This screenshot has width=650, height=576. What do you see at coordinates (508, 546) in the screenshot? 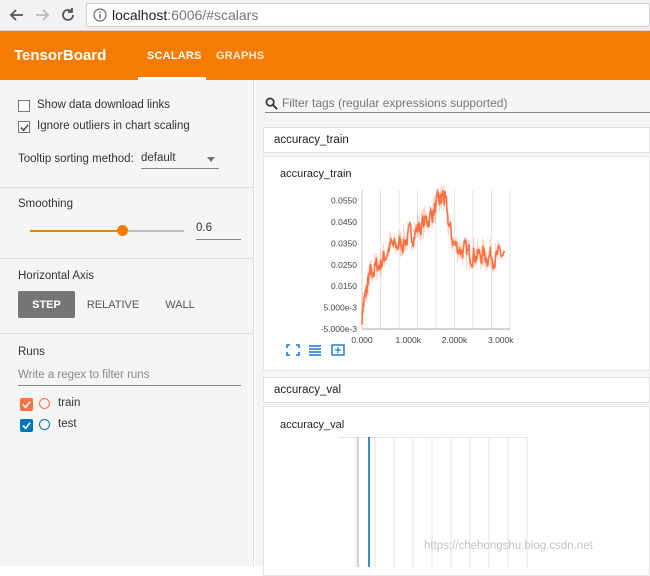
I see `watermark-text: https://chehongshu.blog.csdn.net` at bounding box center [508, 546].